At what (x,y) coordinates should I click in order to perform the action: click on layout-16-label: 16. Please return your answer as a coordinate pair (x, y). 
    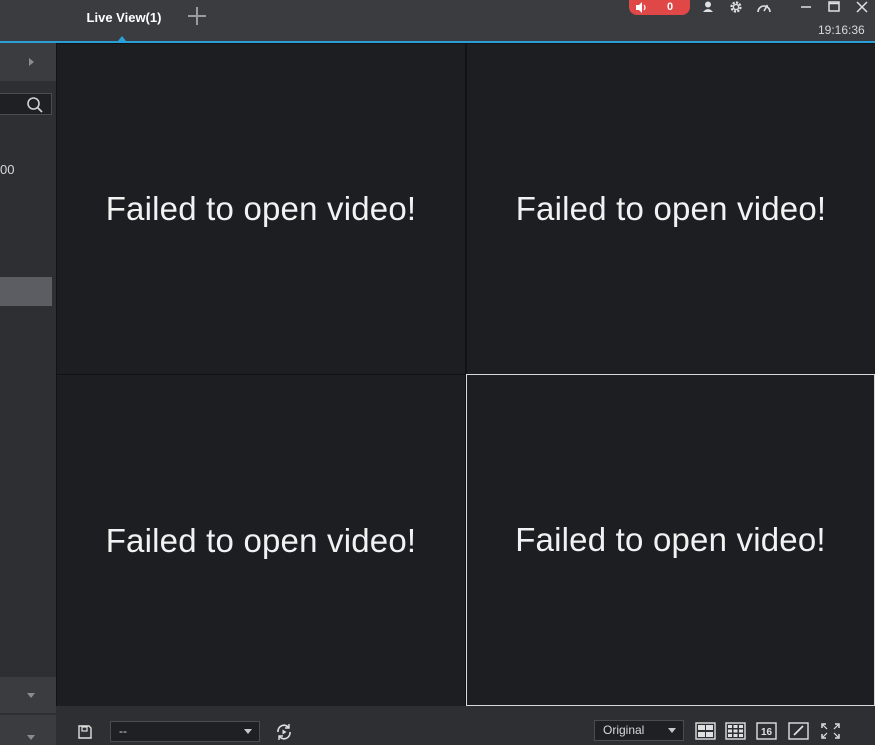
    Looking at the image, I should click on (767, 732).